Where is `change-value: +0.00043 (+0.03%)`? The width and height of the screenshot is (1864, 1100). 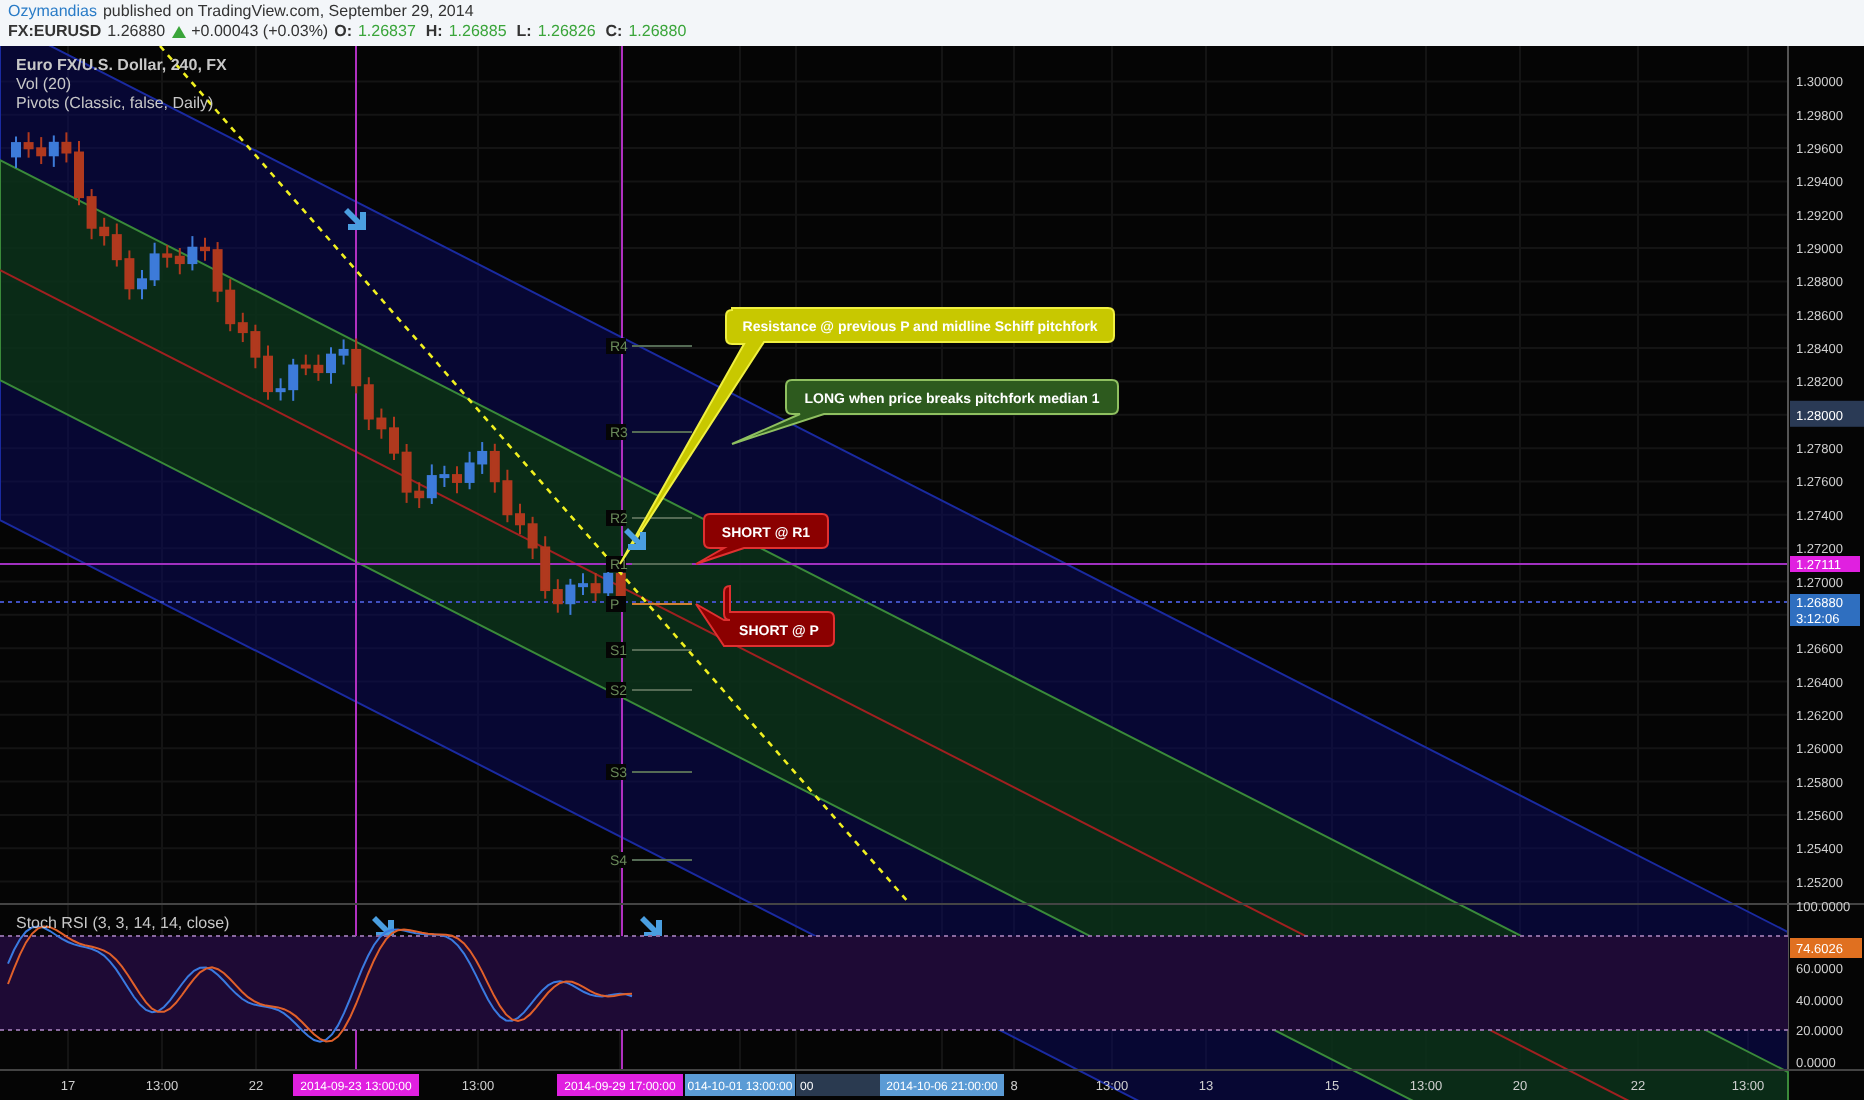 change-value: +0.00043 (+0.03%) is located at coordinates (260, 32).